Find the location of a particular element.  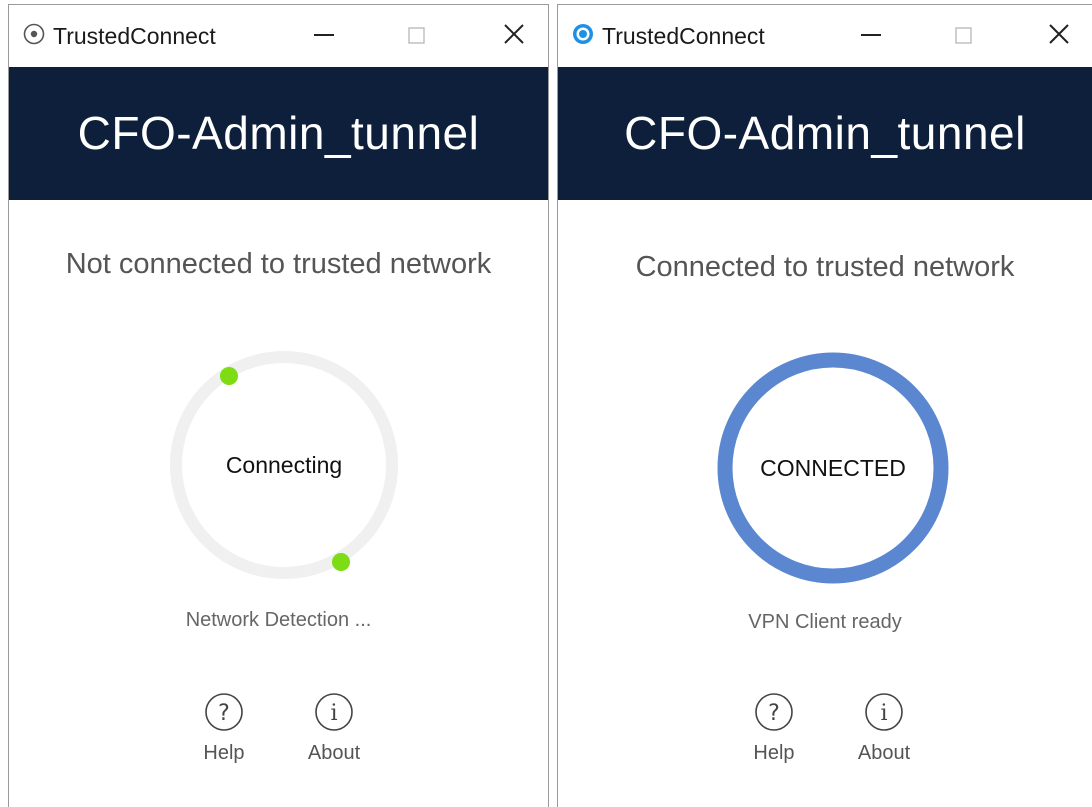

connection-ring: CONNECTED is located at coordinates (833, 468).